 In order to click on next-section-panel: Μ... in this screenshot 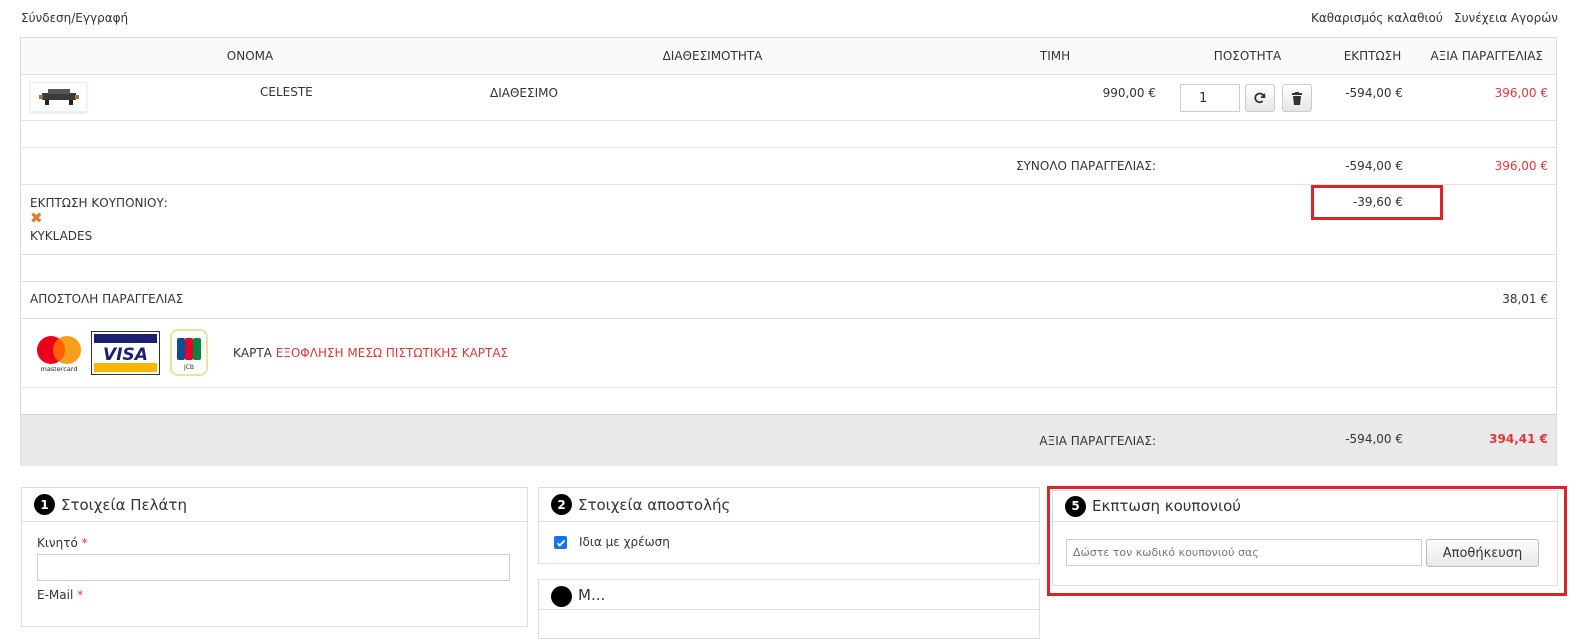, I will do `click(789, 609)`.